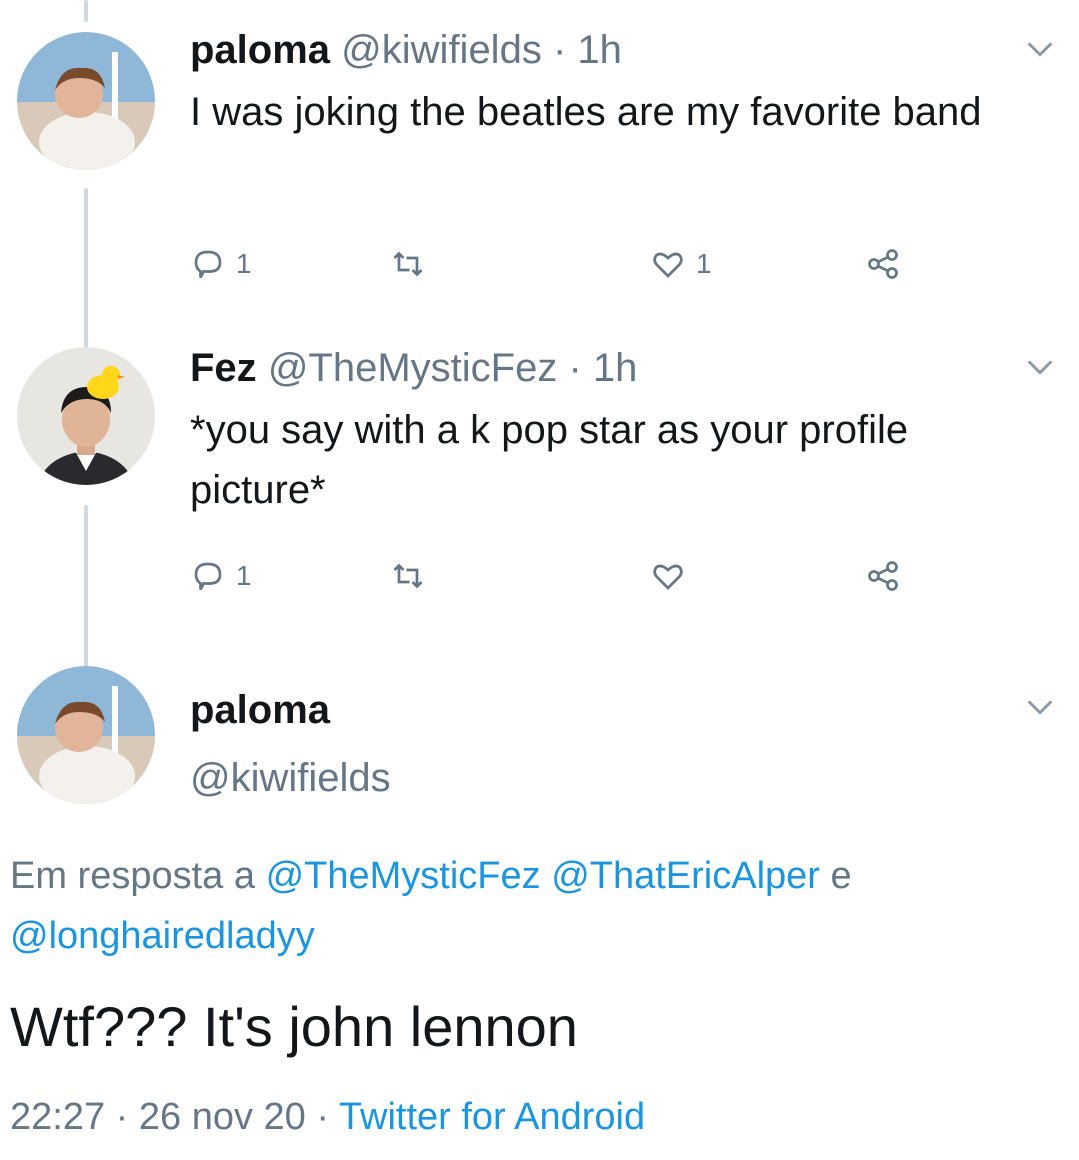  Describe the element at coordinates (685, 876) in the screenshot. I see `mention-link: @ThatEricAlper` at that location.